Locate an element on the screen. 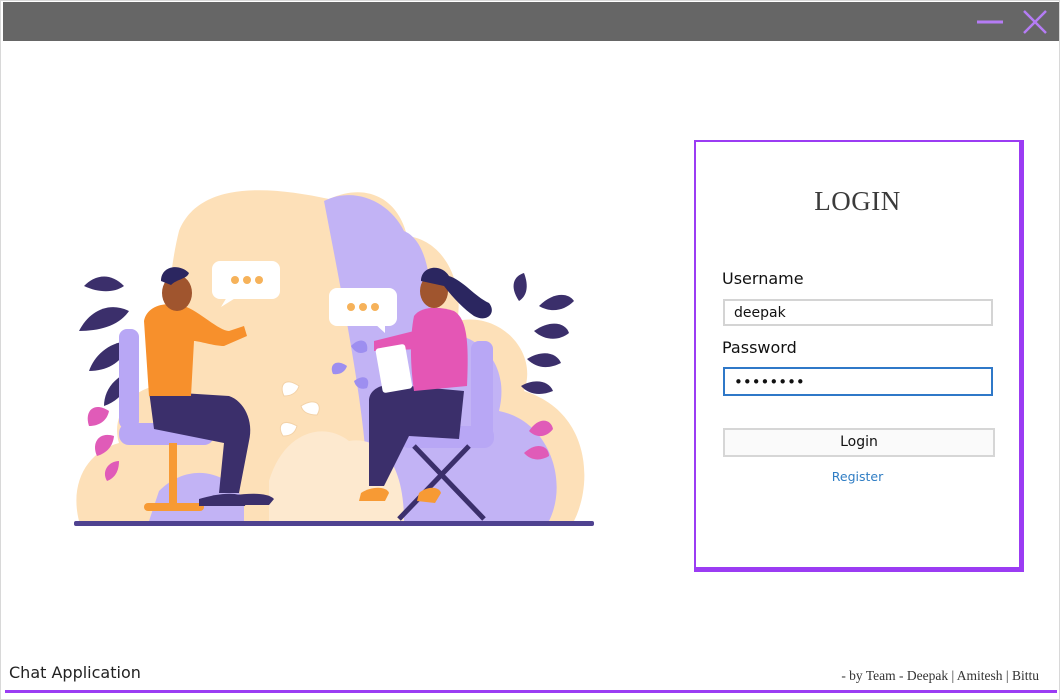  minimize-button is located at coordinates (989, 21).